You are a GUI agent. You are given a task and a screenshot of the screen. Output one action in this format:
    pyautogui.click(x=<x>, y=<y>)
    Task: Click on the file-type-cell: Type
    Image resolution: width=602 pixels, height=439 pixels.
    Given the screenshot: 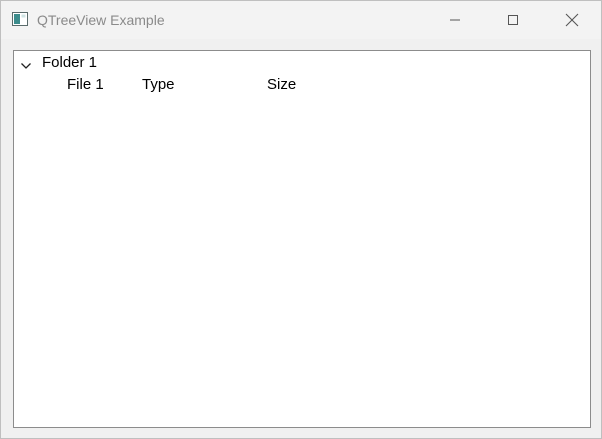 What is the action you would take?
    pyautogui.click(x=158, y=84)
    